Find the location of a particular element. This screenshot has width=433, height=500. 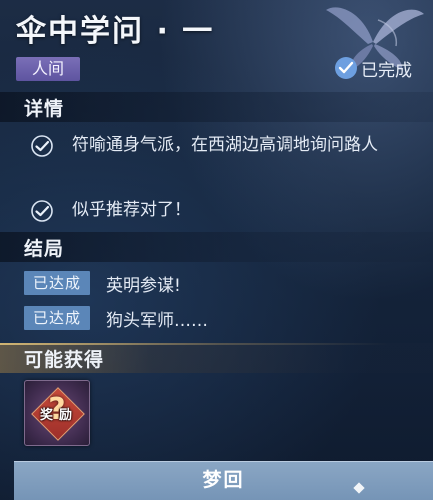

detail-item: 似乎推荐对了！ is located at coordinates (225, 210).